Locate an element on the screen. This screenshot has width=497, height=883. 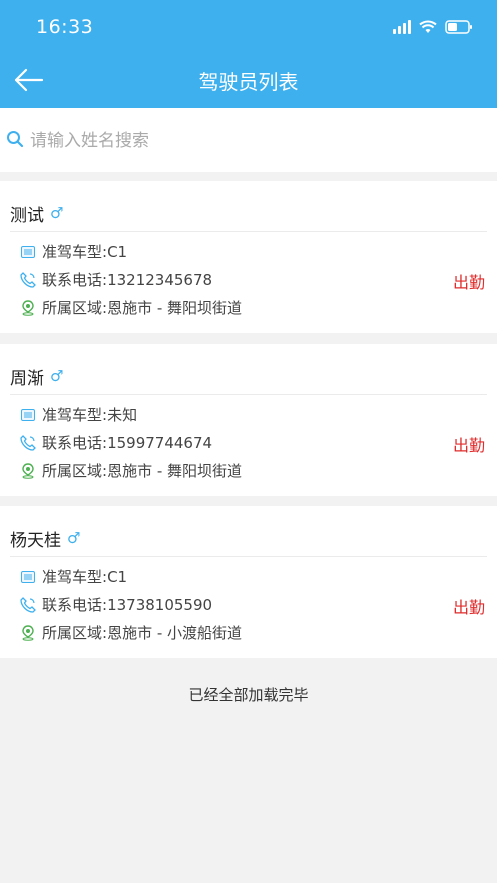
license-value: 未知 is located at coordinates (122, 415).